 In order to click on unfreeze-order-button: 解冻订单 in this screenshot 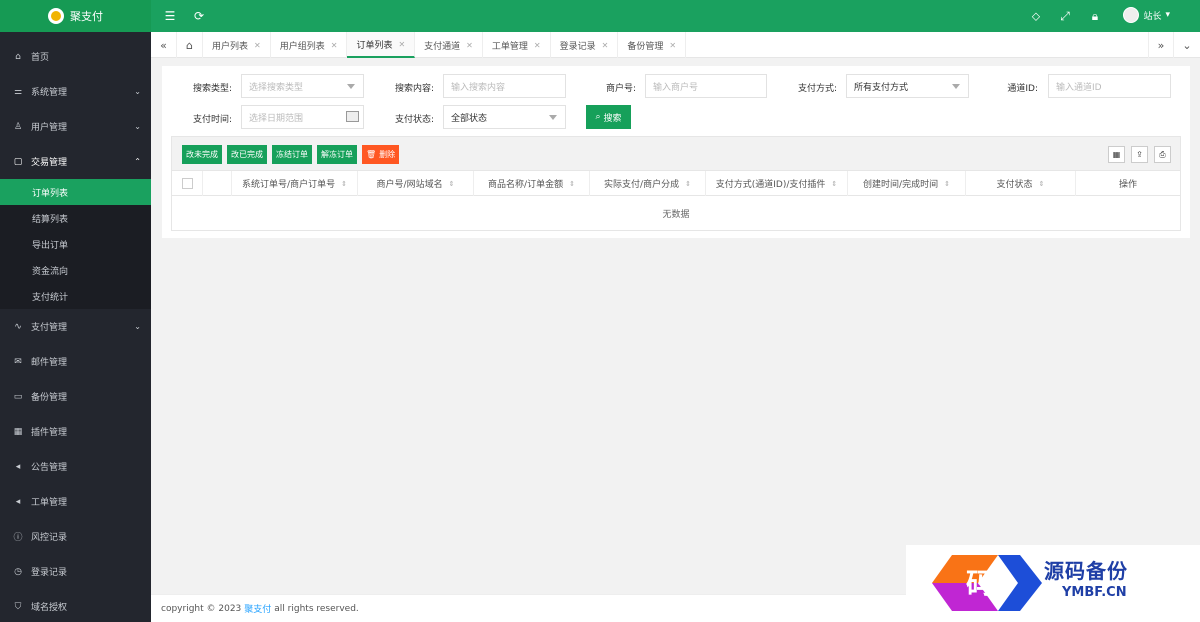, I will do `click(337, 154)`.